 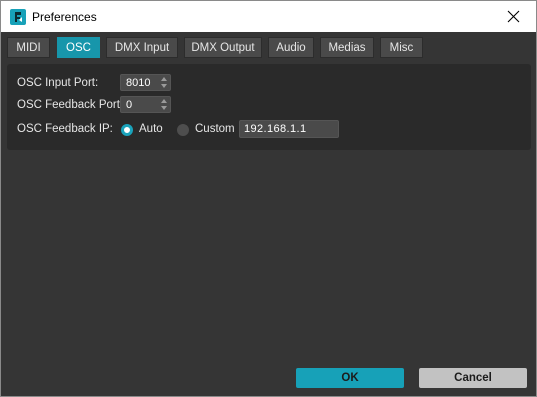 I want to click on tab-osc: OSC, so click(x=78, y=47).